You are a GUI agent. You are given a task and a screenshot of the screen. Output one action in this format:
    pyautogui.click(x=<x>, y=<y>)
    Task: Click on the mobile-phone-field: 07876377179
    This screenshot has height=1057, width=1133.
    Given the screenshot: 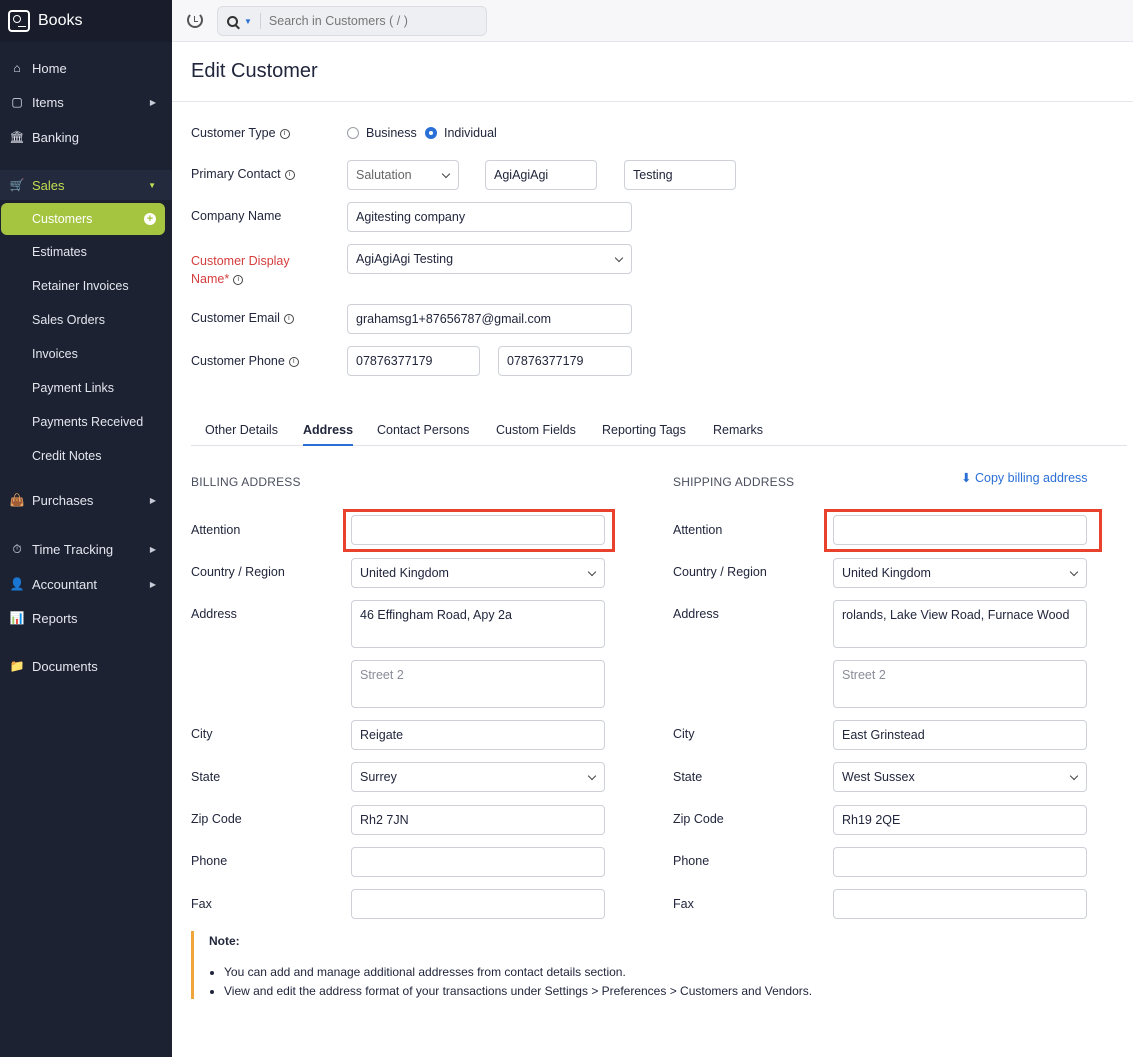 What is the action you would take?
    pyautogui.click(x=565, y=361)
    